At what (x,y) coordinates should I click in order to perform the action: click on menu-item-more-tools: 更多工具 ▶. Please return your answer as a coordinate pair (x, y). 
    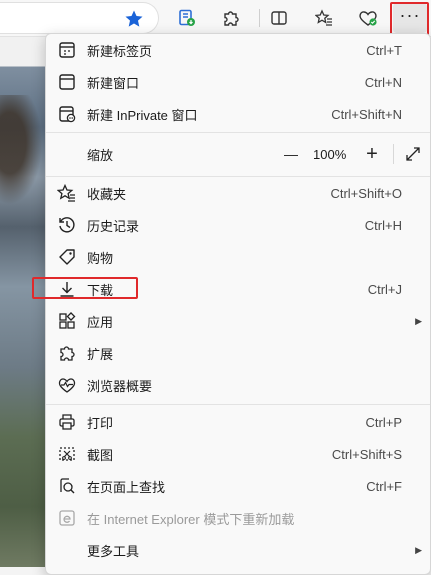
    Looking at the image, I should click on (238, 550).